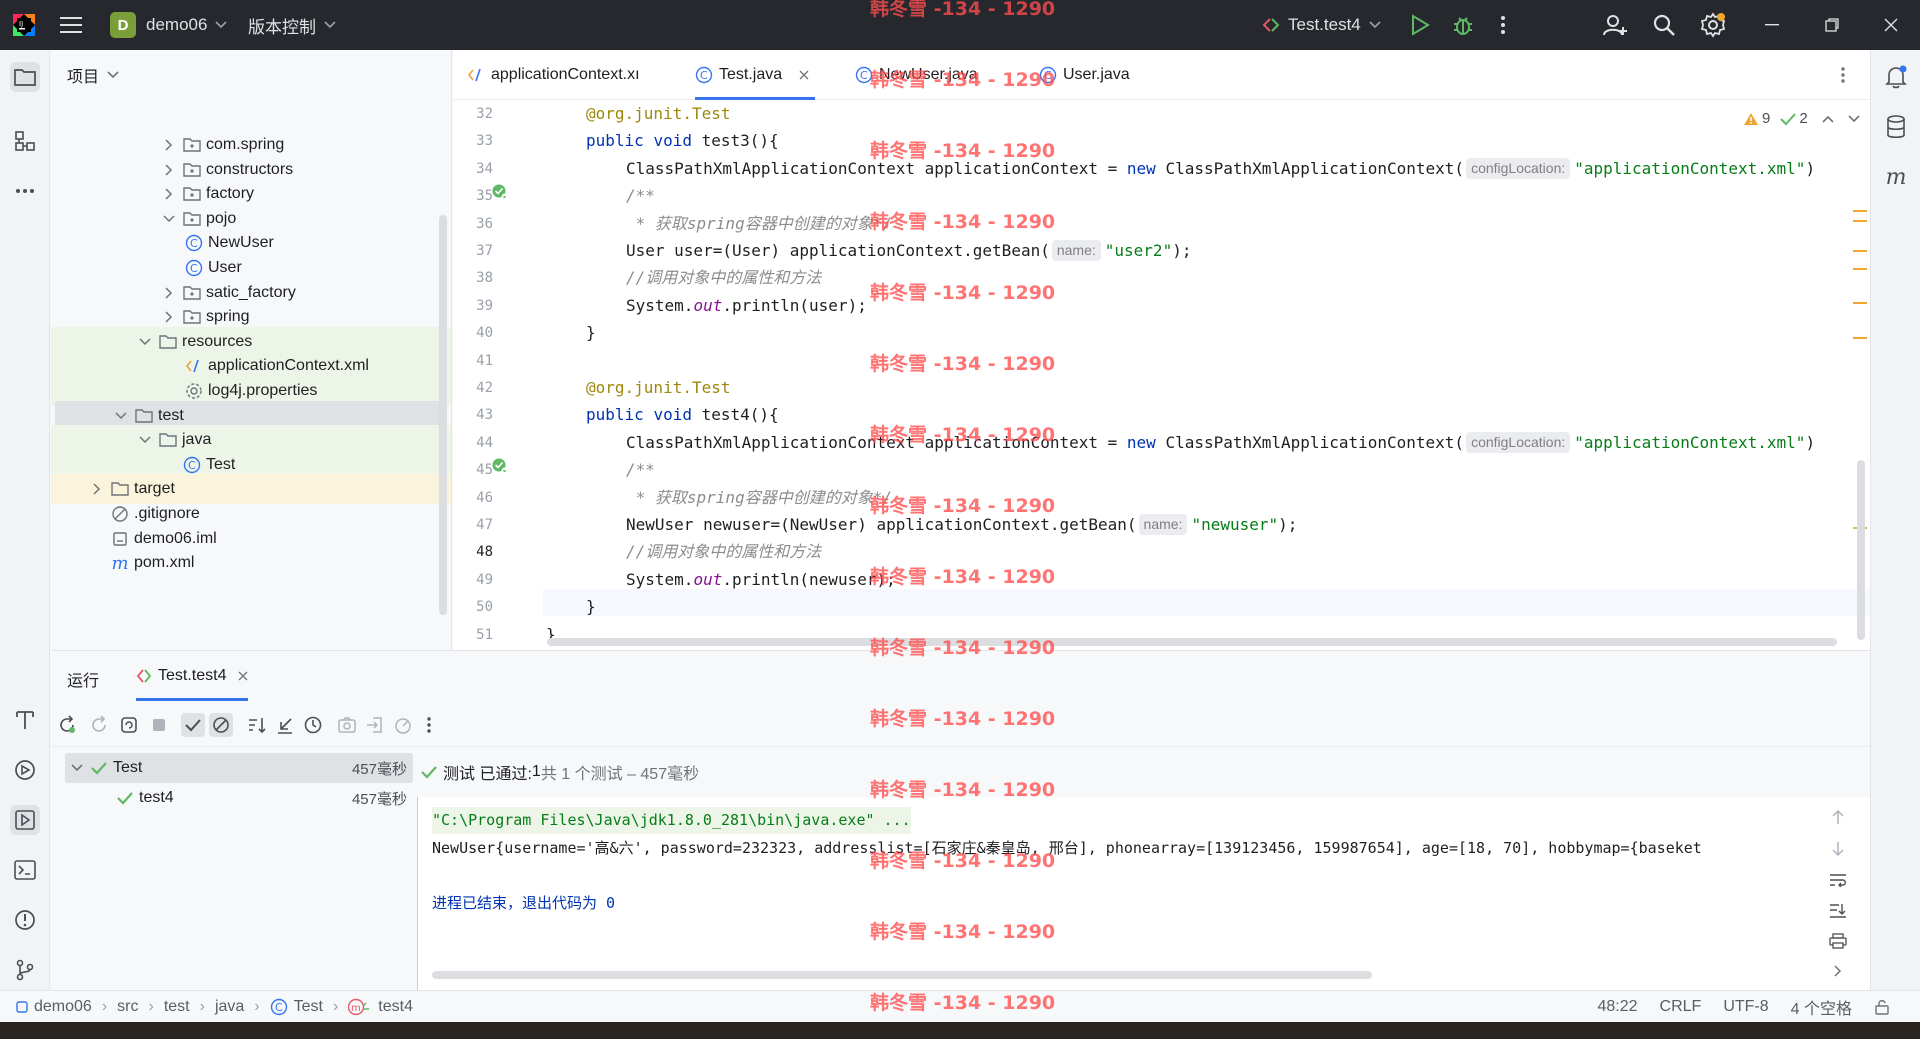 The height and width of the screenshot is (1039, 1920). Describe the element at coordinates (129, 725) in the screenshot. I see `toggle-auto-test-icon` at that location.